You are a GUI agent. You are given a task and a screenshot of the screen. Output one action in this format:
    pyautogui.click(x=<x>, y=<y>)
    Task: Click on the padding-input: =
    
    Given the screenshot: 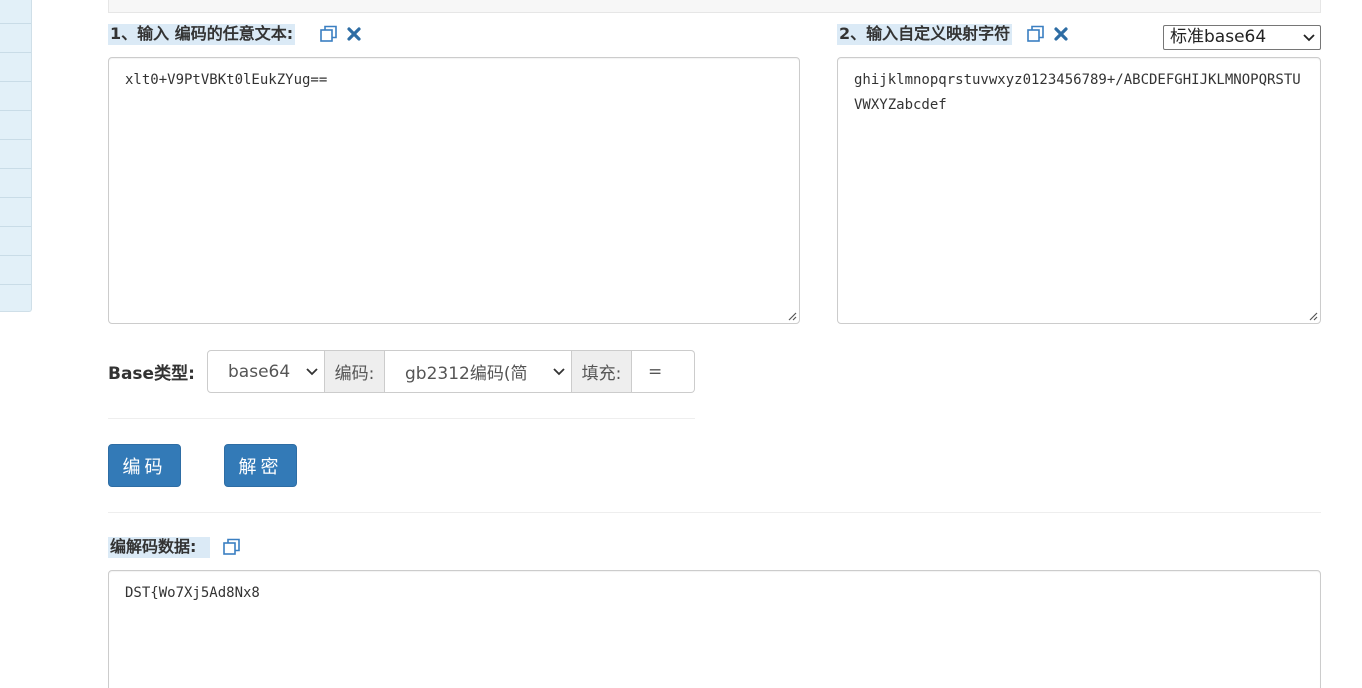 What is the action you would take?
    pyautogui.click(x=663, y=371)
    